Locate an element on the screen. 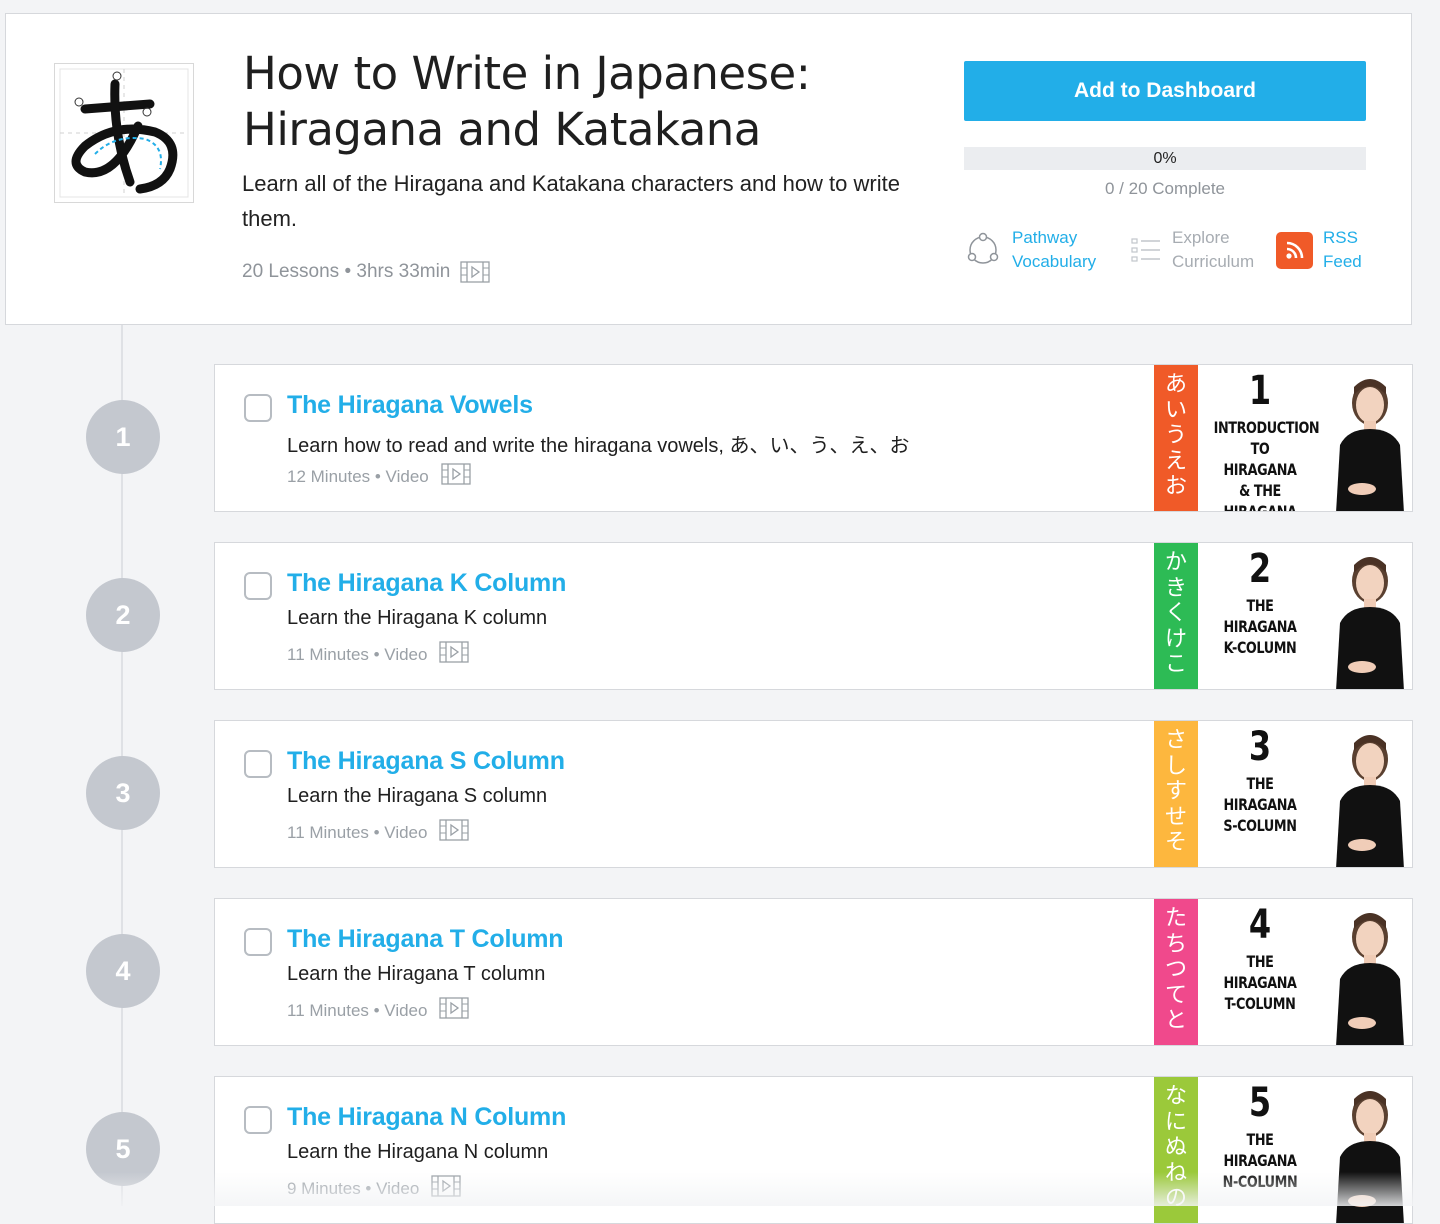 The image size is (1440, 1224). lesson-meta: 9 Minutes • Video is located at coordinates (374, 1188).